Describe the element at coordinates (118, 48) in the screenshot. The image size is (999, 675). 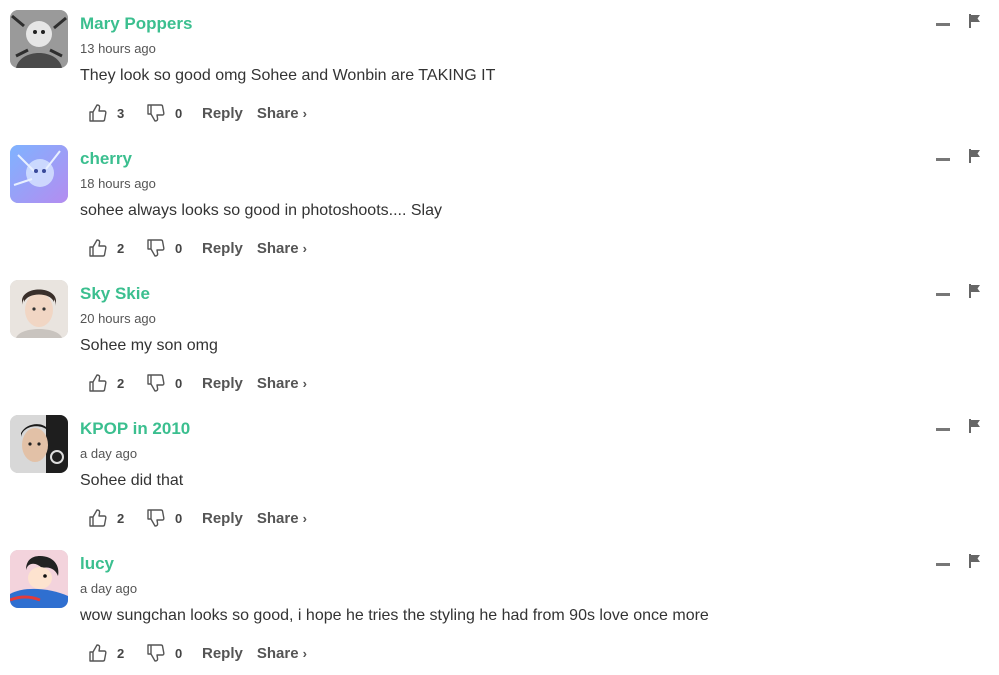
I see `timestamp: 13 hours ago` at that location.